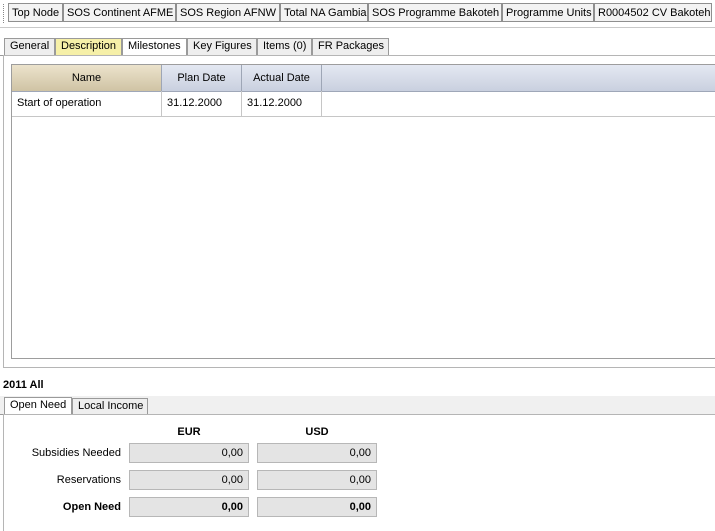  I want to click on cell-plan-date: 31.12.2000, so click(202, 103).